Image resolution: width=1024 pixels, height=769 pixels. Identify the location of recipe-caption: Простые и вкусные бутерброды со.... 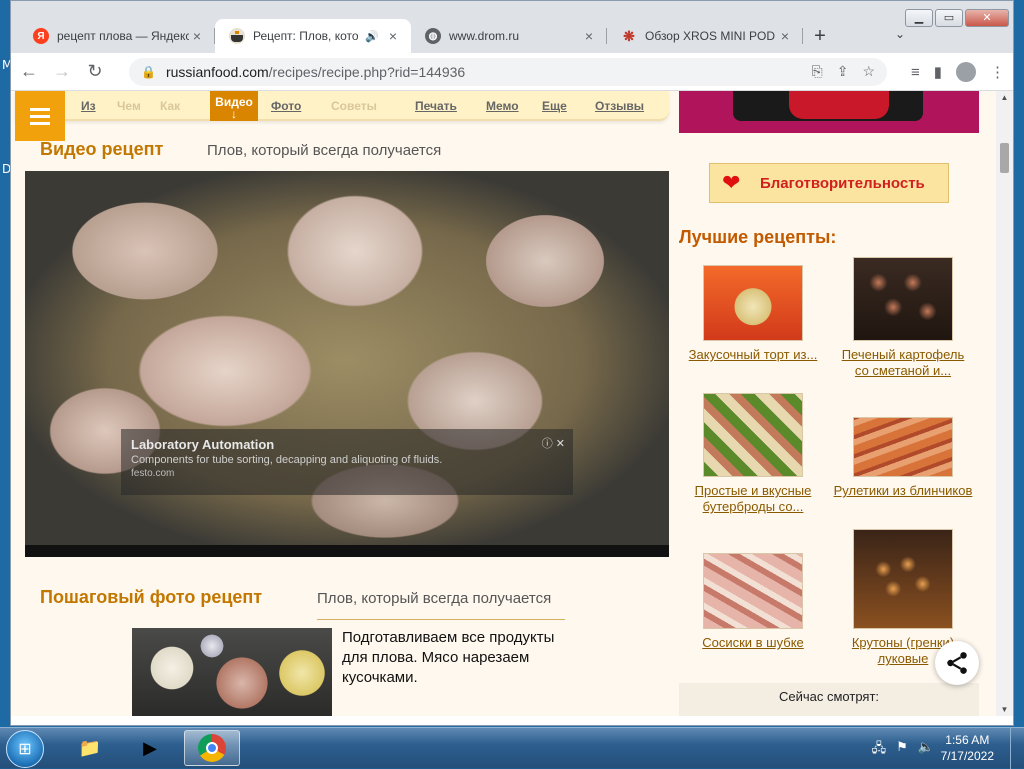
(753, 499).